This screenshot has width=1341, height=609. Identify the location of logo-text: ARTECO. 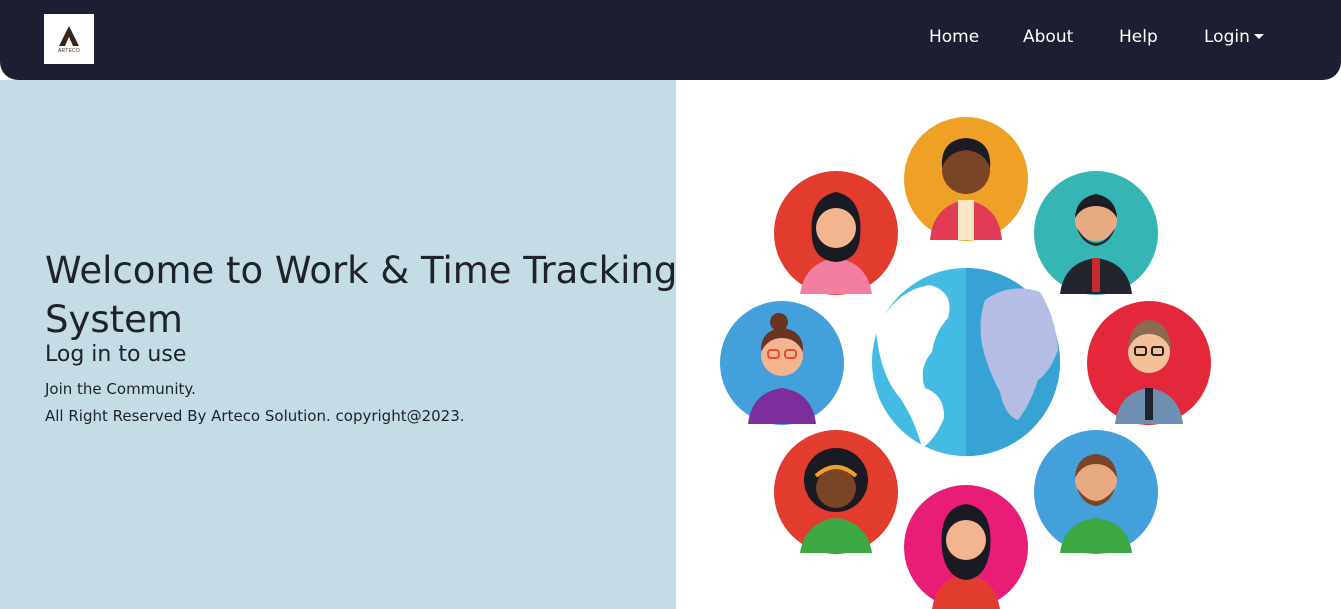
(69, 50).